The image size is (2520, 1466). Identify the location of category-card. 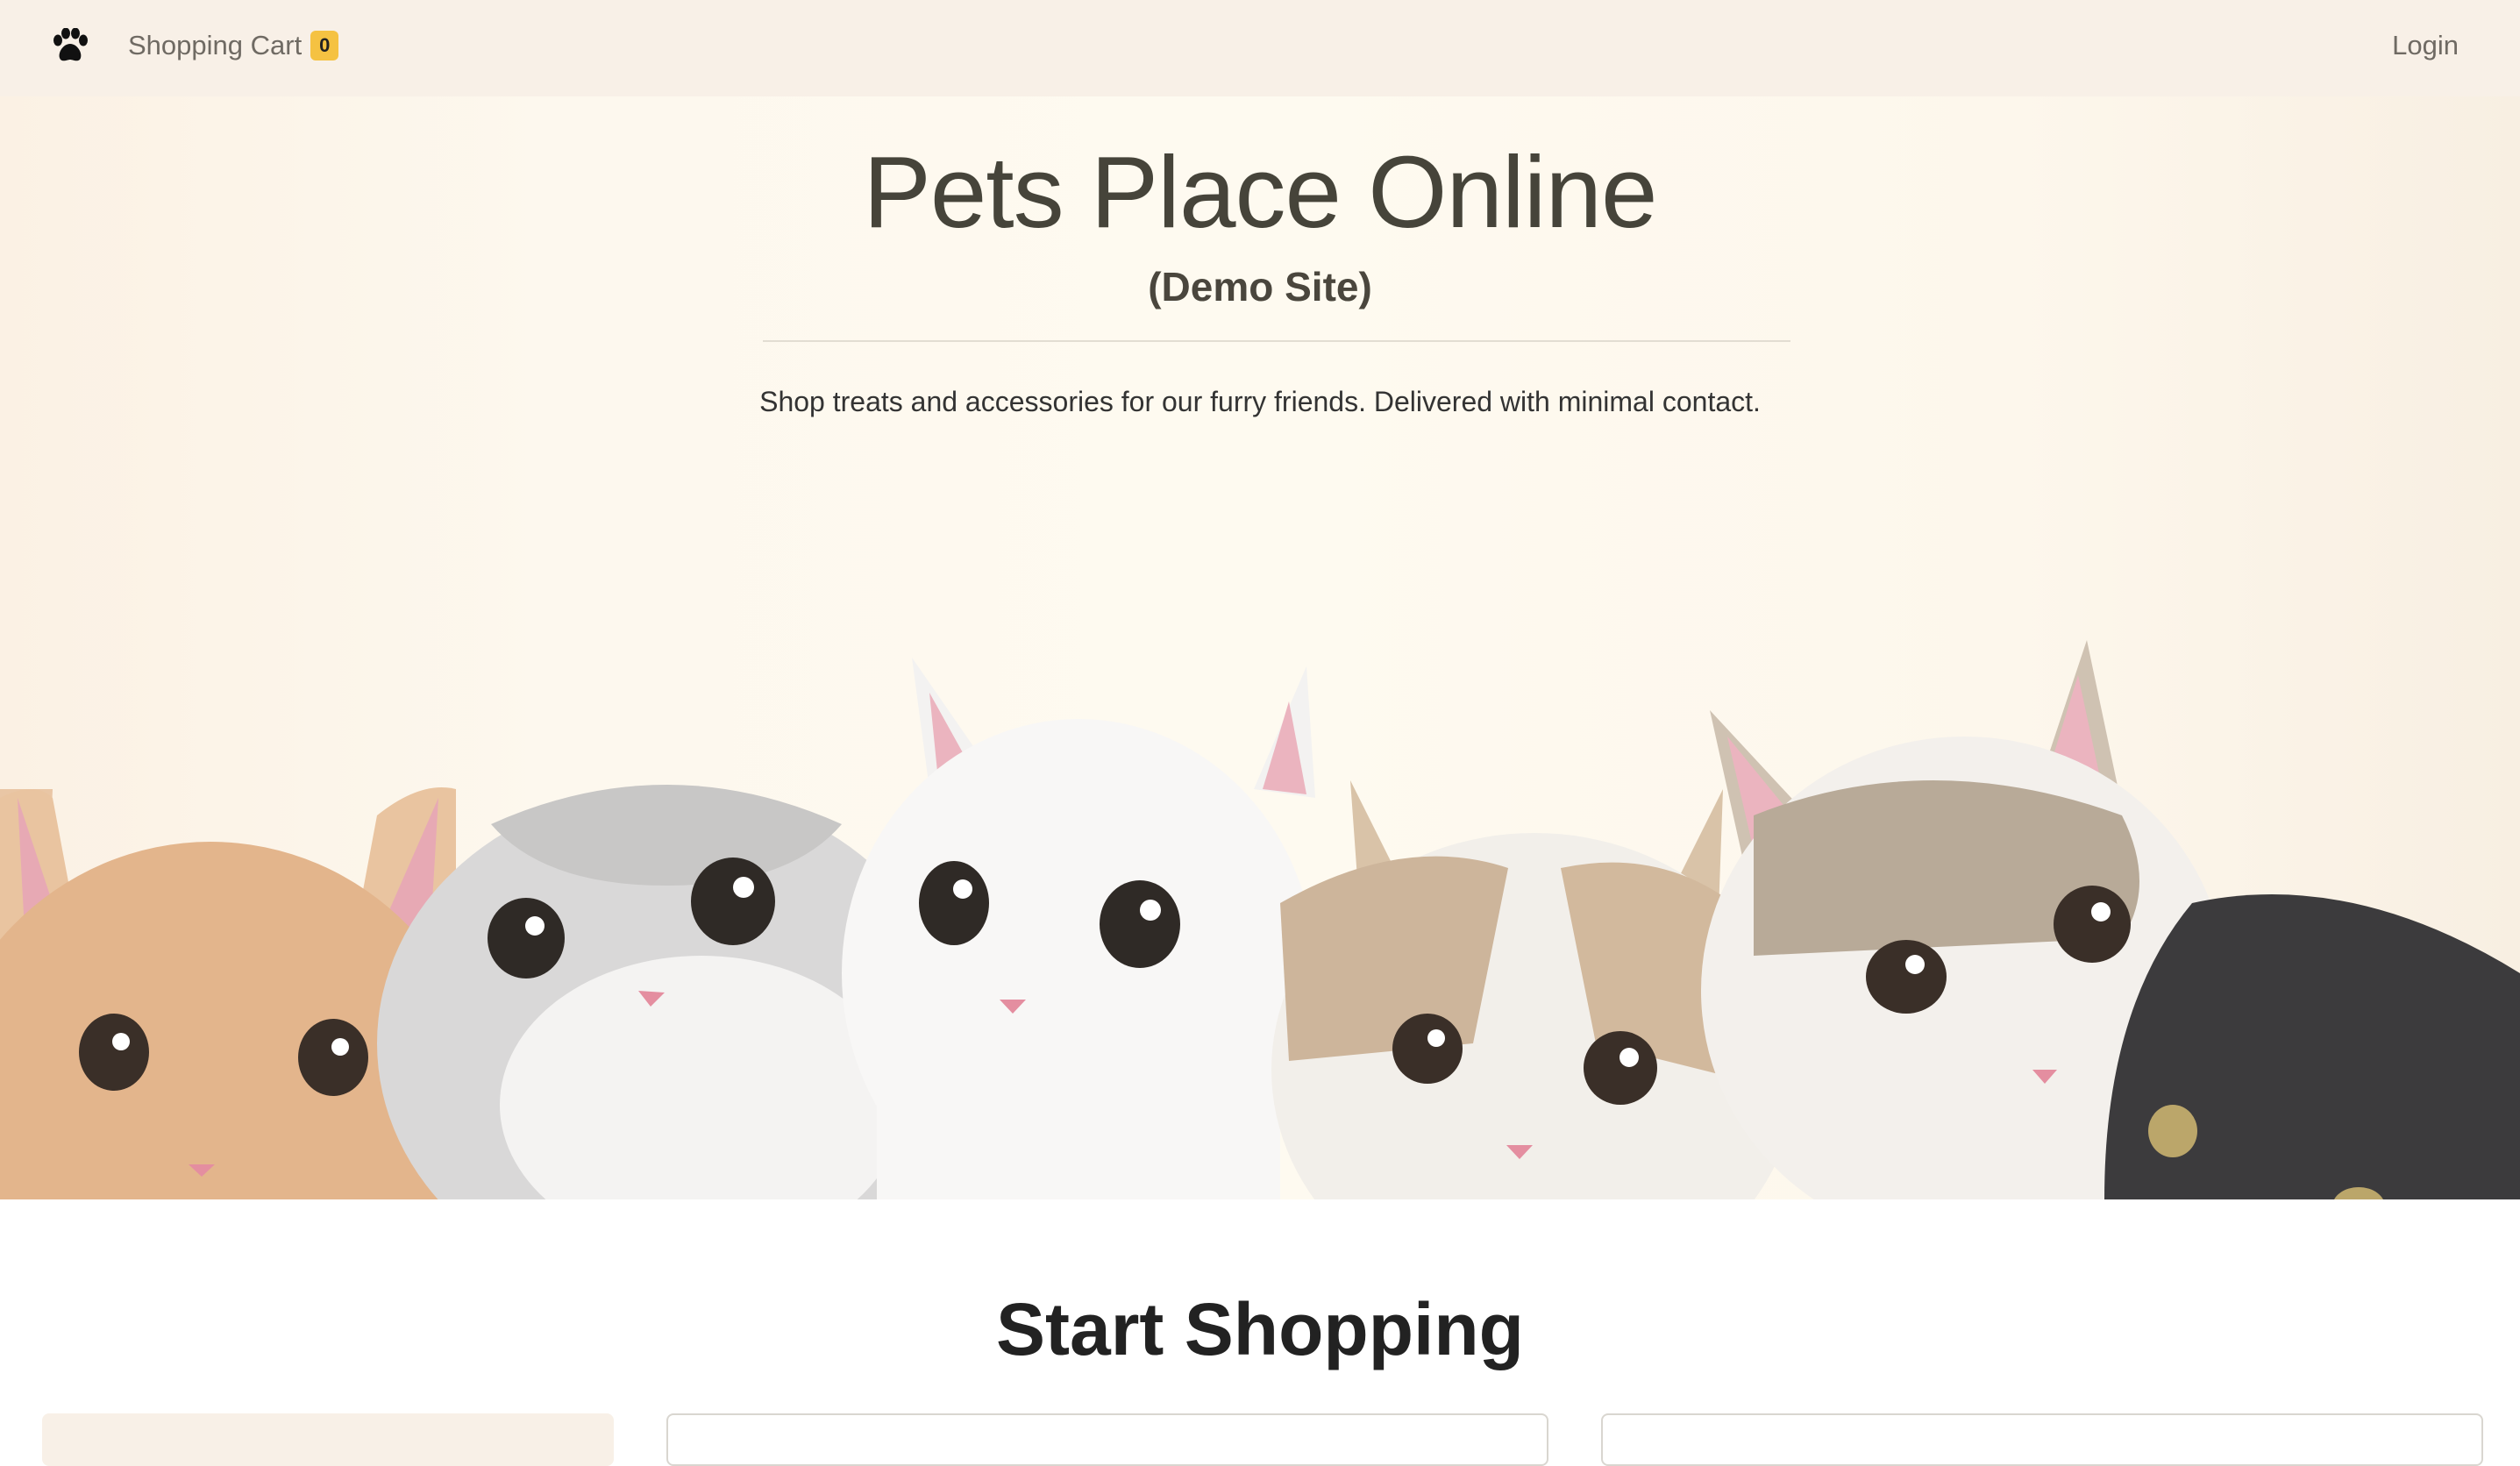
(328, 1440).